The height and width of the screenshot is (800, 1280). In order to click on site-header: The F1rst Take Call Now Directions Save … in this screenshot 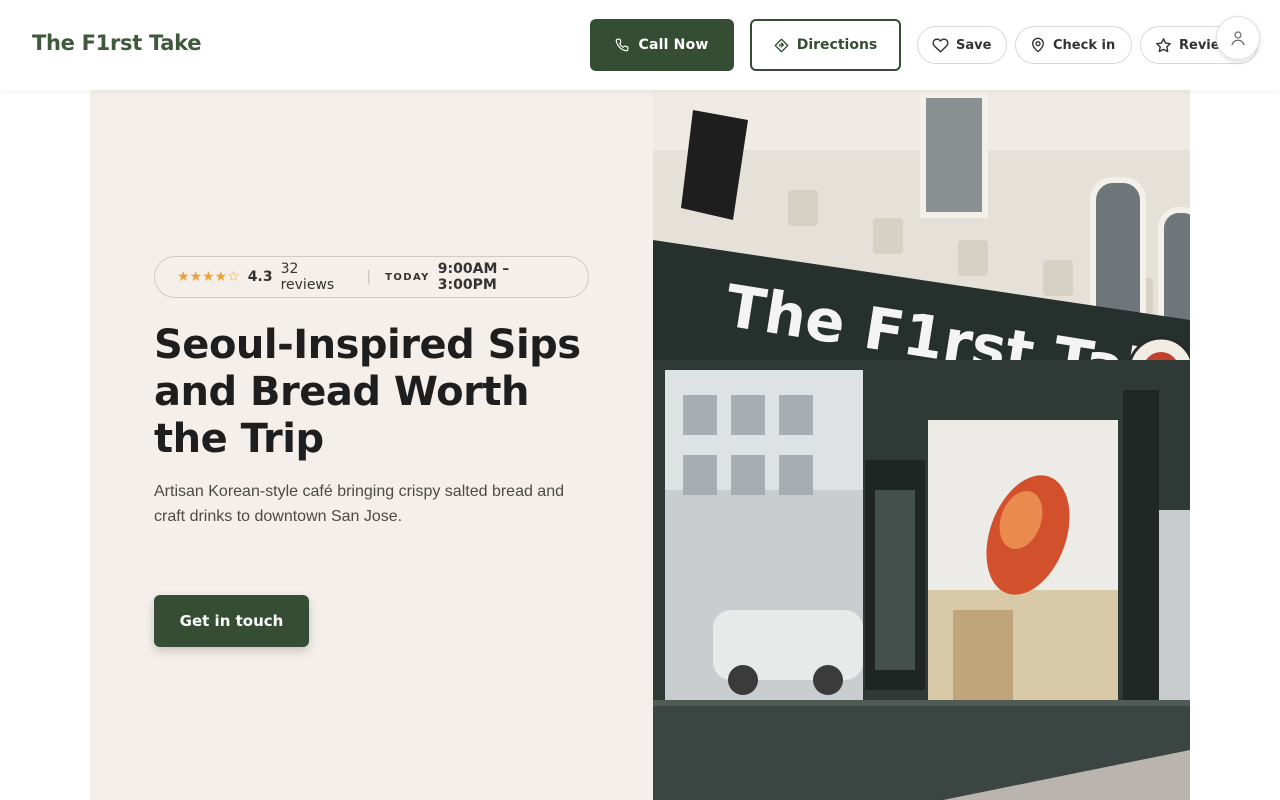, I will do `click(640, 45)`.